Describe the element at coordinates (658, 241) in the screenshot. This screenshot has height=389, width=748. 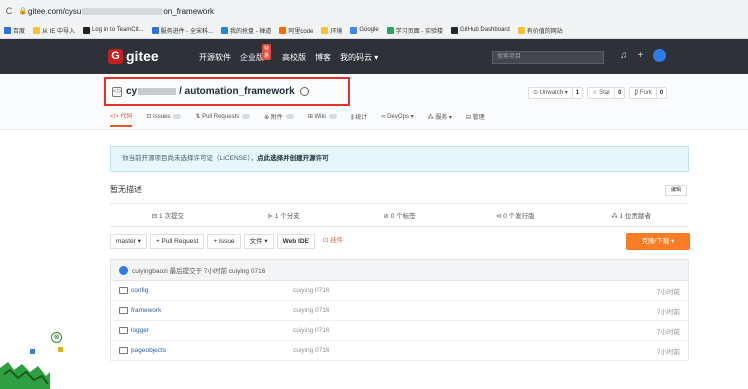
I see `clone-download-button: 克隆/下载 ▾` at that location.